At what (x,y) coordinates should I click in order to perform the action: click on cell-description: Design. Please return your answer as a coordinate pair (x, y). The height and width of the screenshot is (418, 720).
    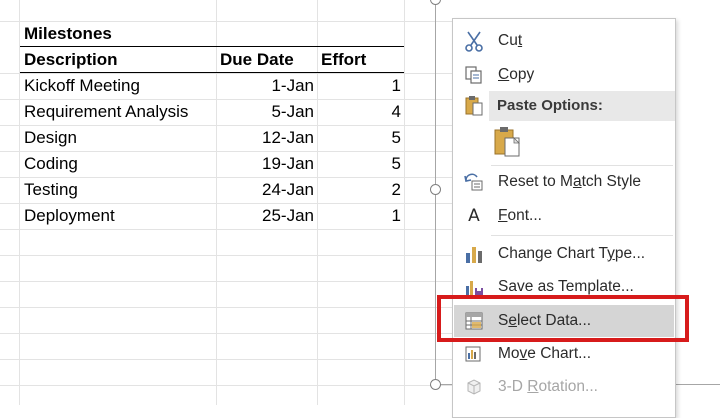
    Looking at the image, I should click on (120, 138).